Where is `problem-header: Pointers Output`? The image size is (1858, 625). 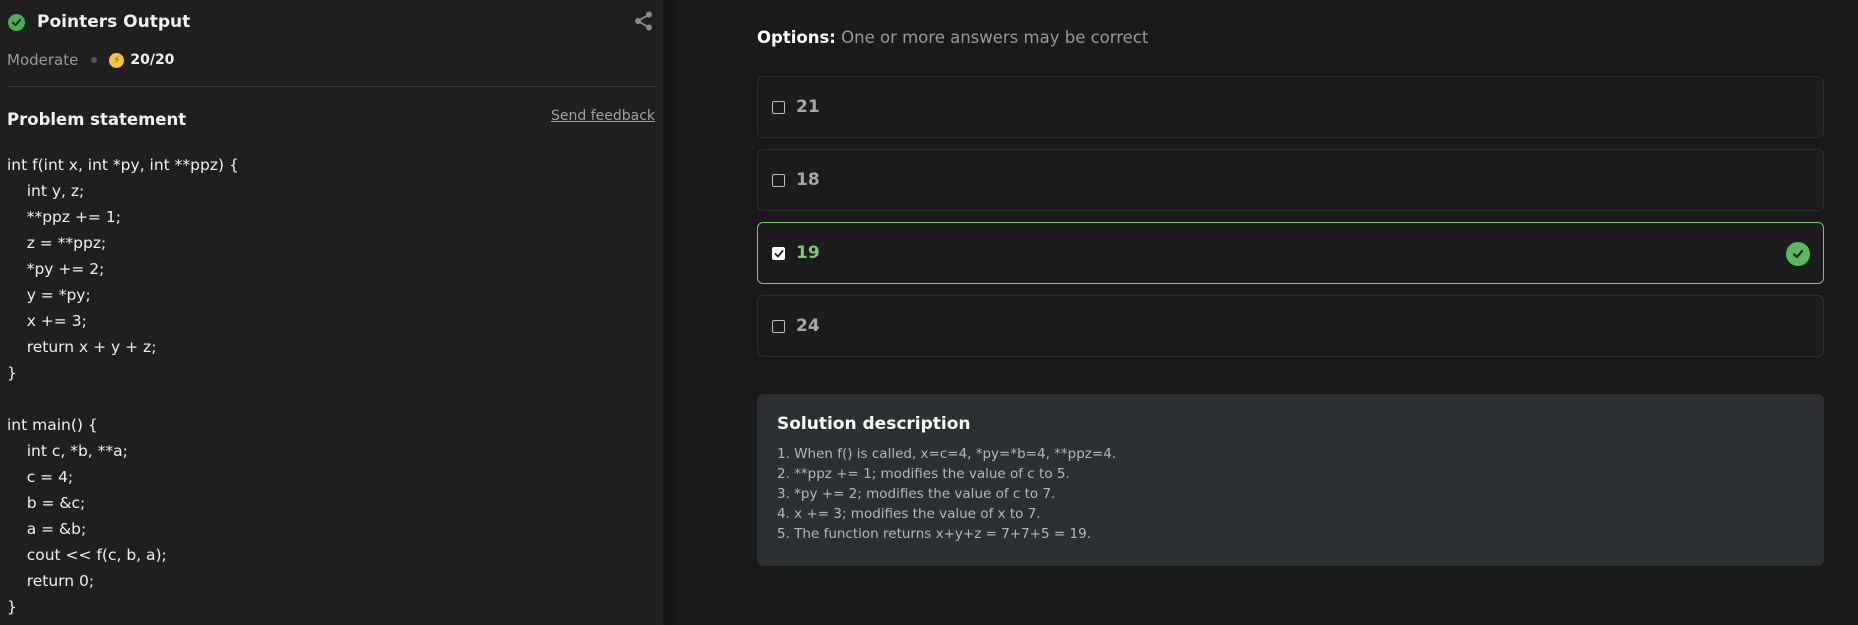 problem-header: Pointers Output is located at coordinates (99, 22).